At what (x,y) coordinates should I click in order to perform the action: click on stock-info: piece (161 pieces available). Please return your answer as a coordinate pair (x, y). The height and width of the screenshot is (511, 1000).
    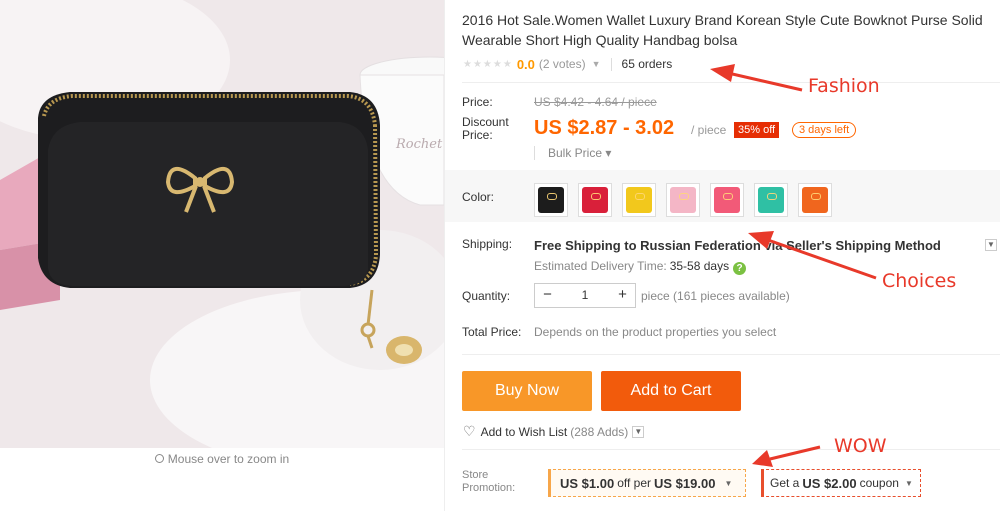
    Looking at the image, I should click on (715, 296).